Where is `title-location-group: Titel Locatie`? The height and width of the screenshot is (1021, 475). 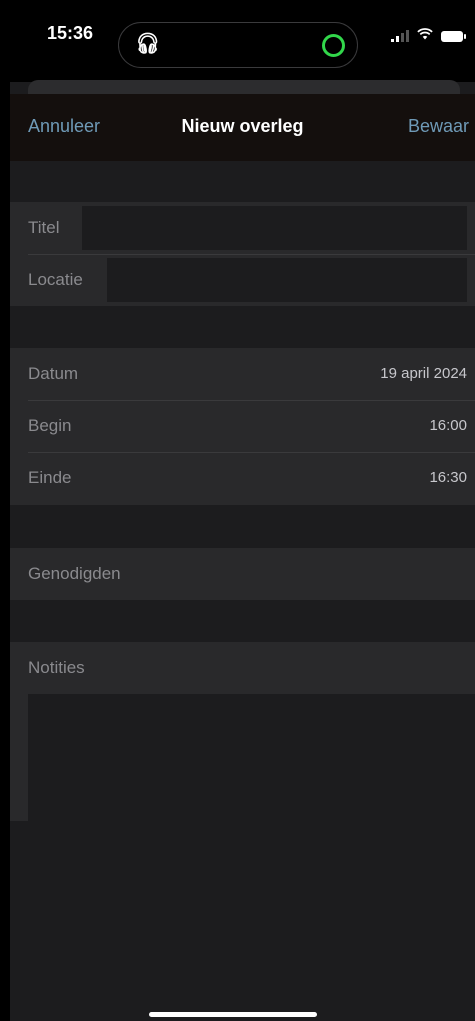 title-location-group: Titel Locatie is located at coordinates (242, 254).